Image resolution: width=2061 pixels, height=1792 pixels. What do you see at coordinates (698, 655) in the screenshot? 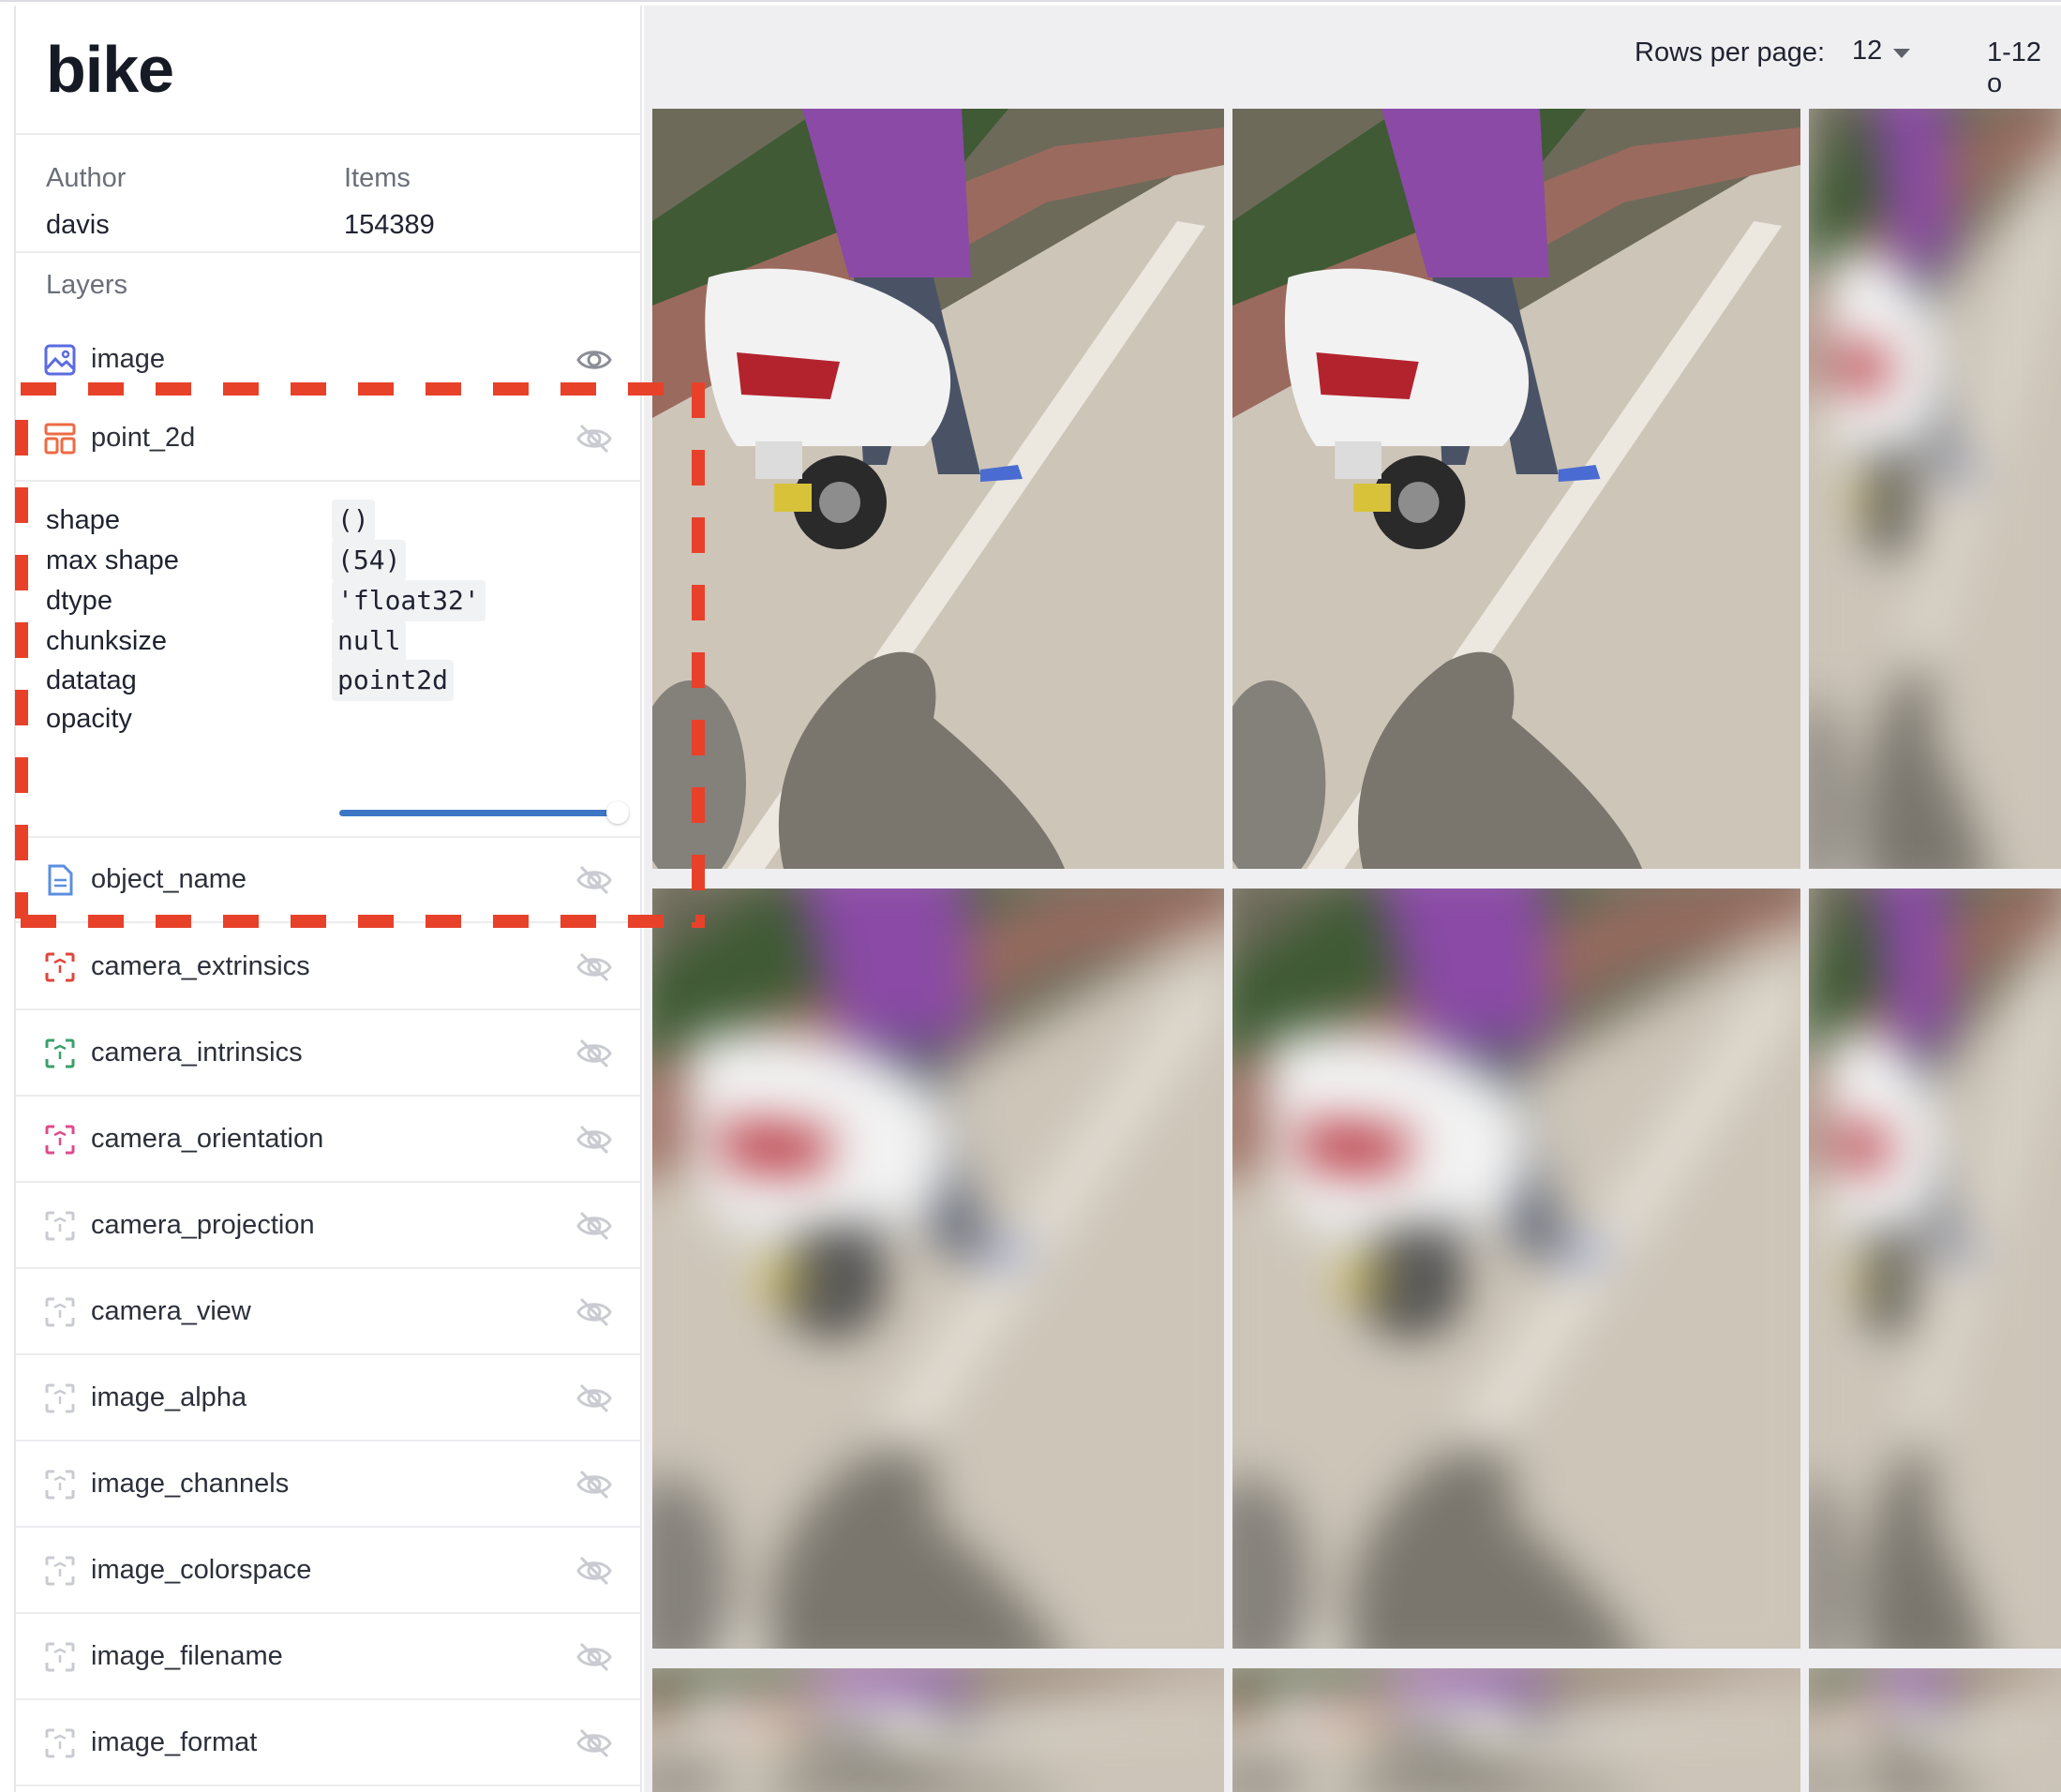
I see `annotation-box-right` at bounding box center [698, 655].